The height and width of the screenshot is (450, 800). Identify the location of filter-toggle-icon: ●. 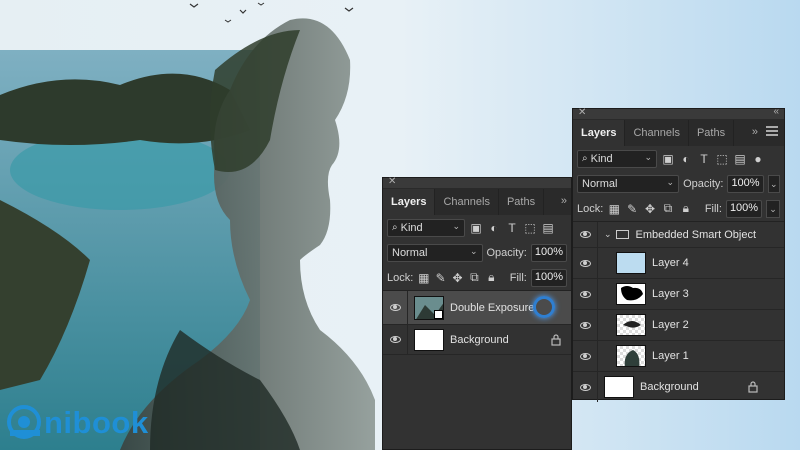
(758, 159).